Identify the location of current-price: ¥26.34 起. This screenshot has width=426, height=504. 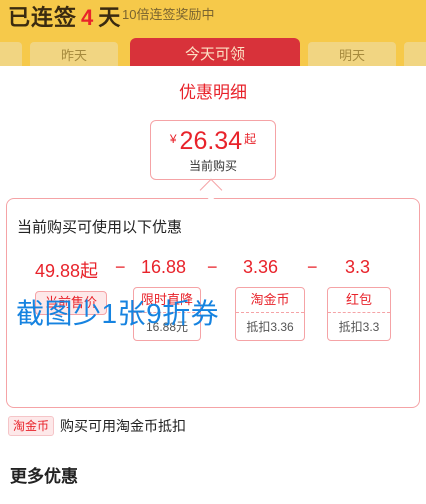
(213, 141).